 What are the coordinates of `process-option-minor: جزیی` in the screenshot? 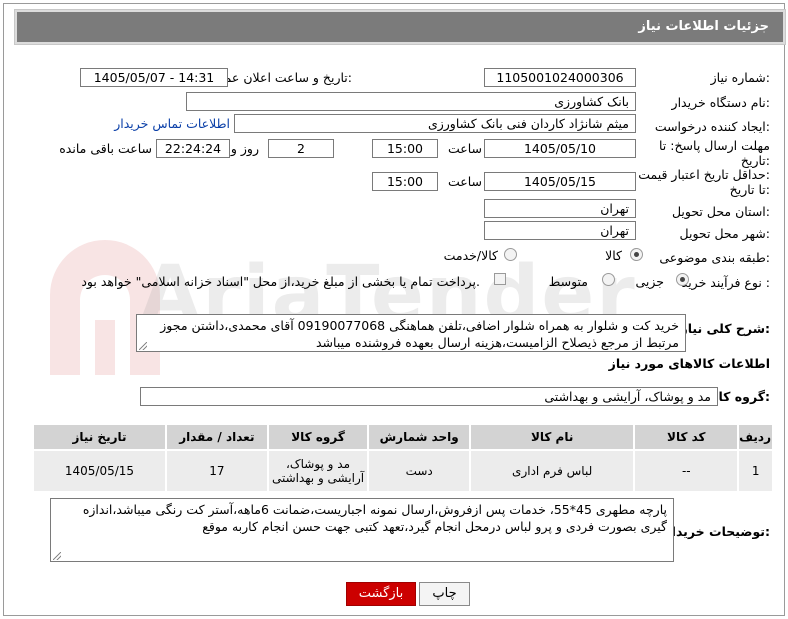 It's located at (649, 281).